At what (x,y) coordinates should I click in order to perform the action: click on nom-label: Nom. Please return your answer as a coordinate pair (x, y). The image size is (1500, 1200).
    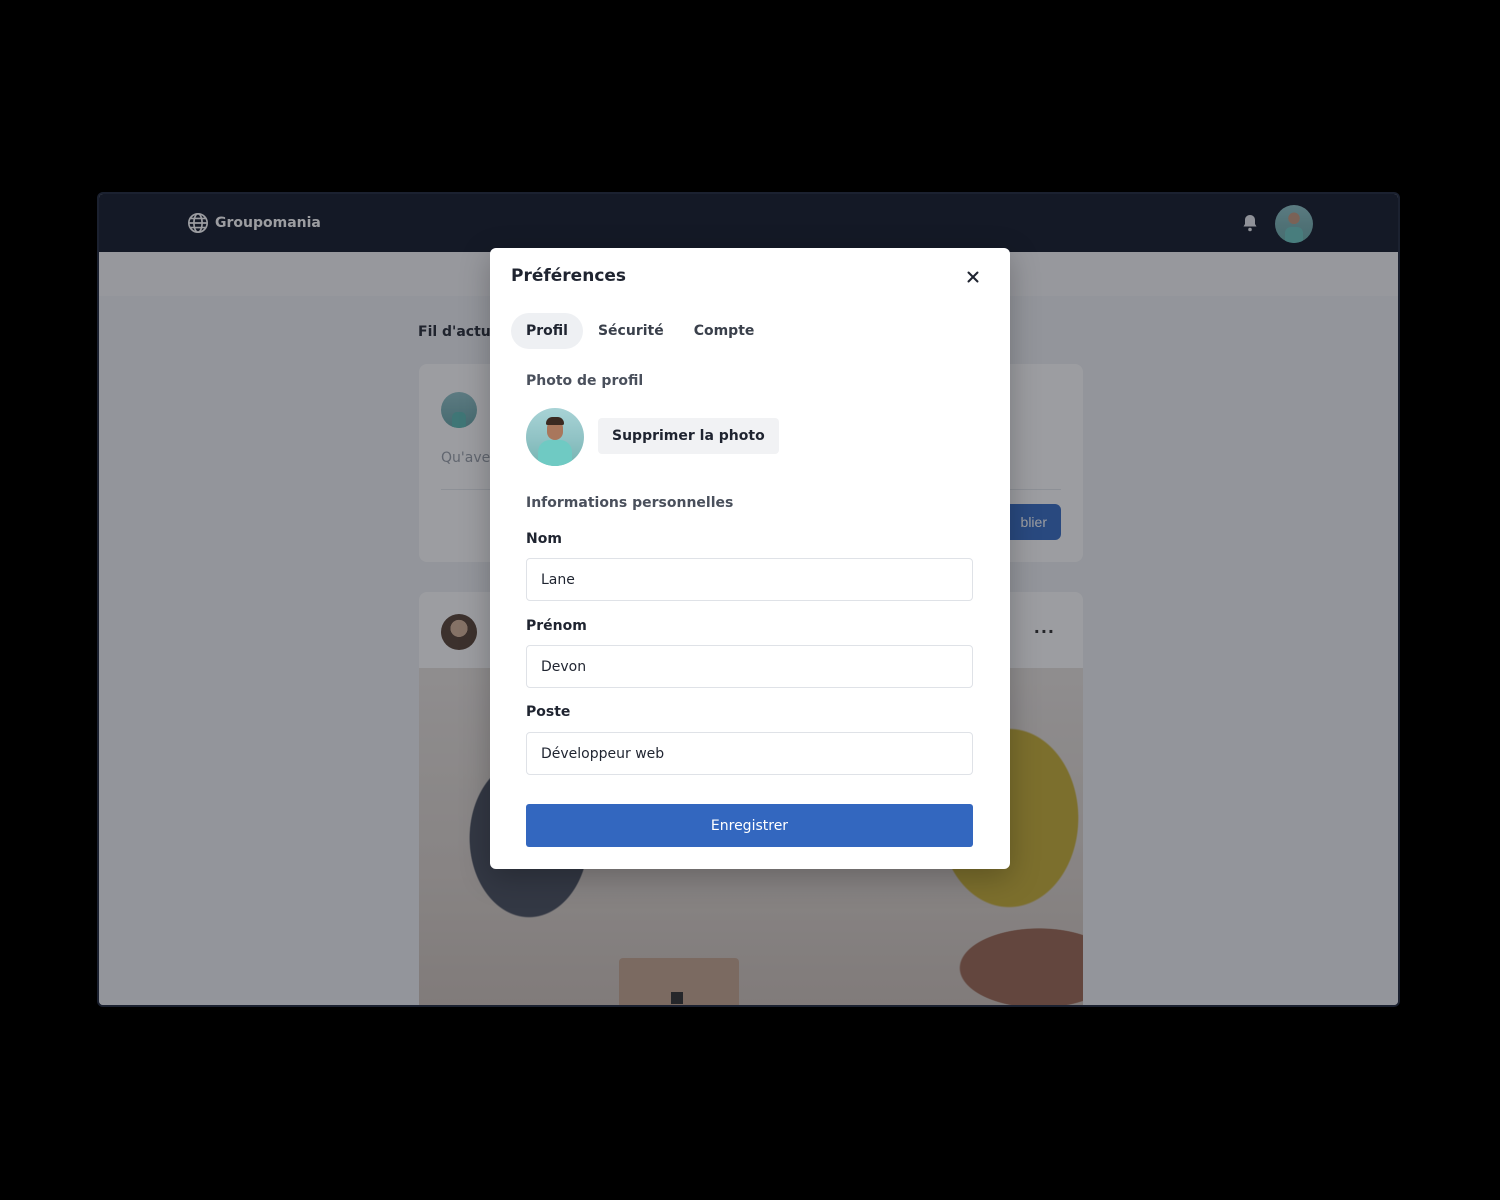
    Looking at the image, I should click on (544, 539).